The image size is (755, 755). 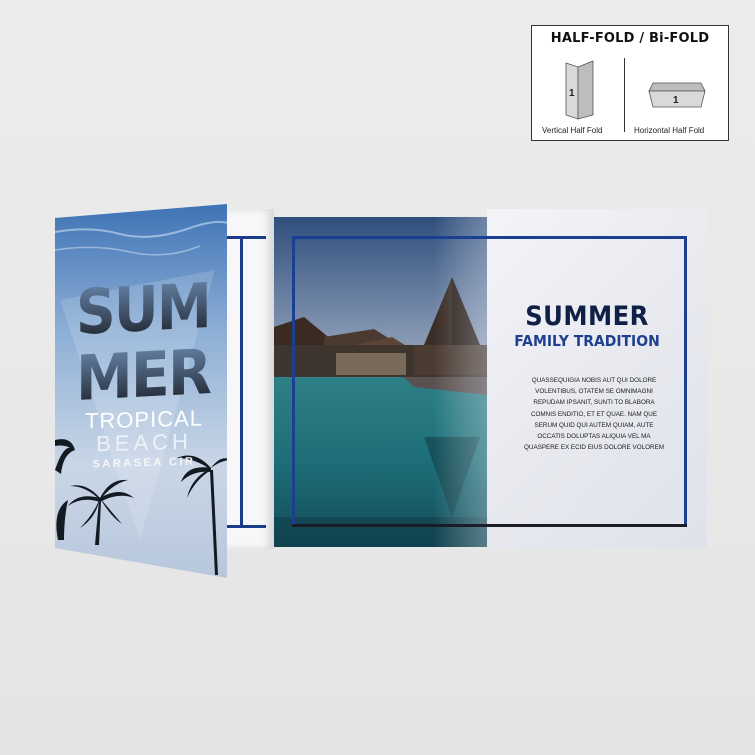 What do you see at coordinates (587, 316) in the screenshot?
I see `inner-title: SUMMER` at bounding box center [587, 316].